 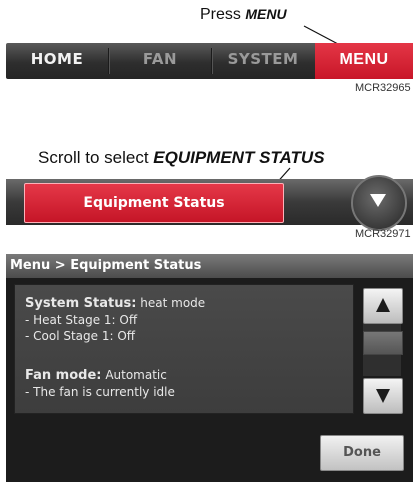 I want to click on fan-status-line: - The fan is currently idle, so click(x=100, y=392).